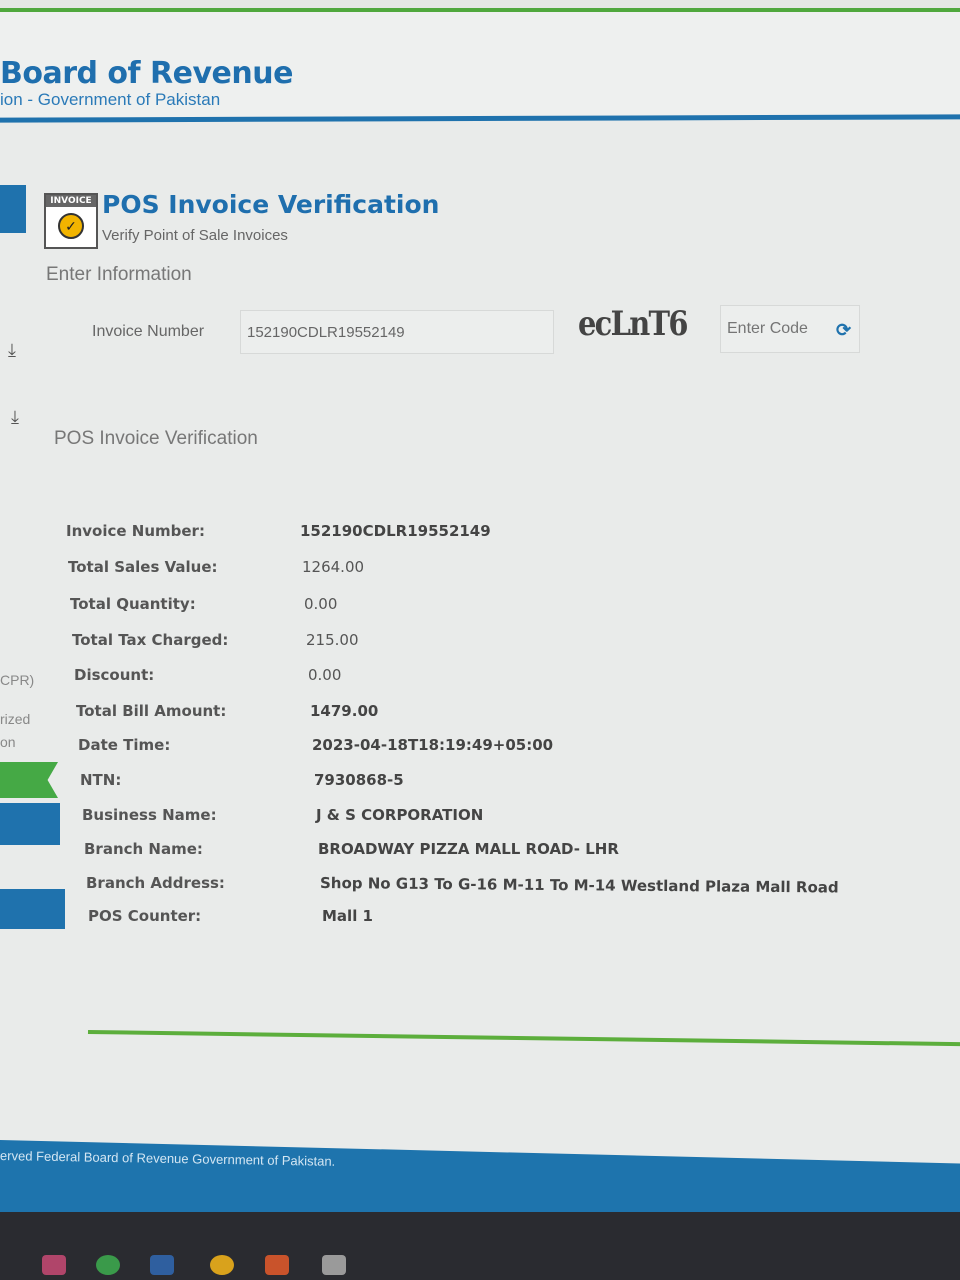  What do you see at coordinates (155, 883) in the screenshot?
I see `row-label: Branch Address:` at bounding box center [155, 883].